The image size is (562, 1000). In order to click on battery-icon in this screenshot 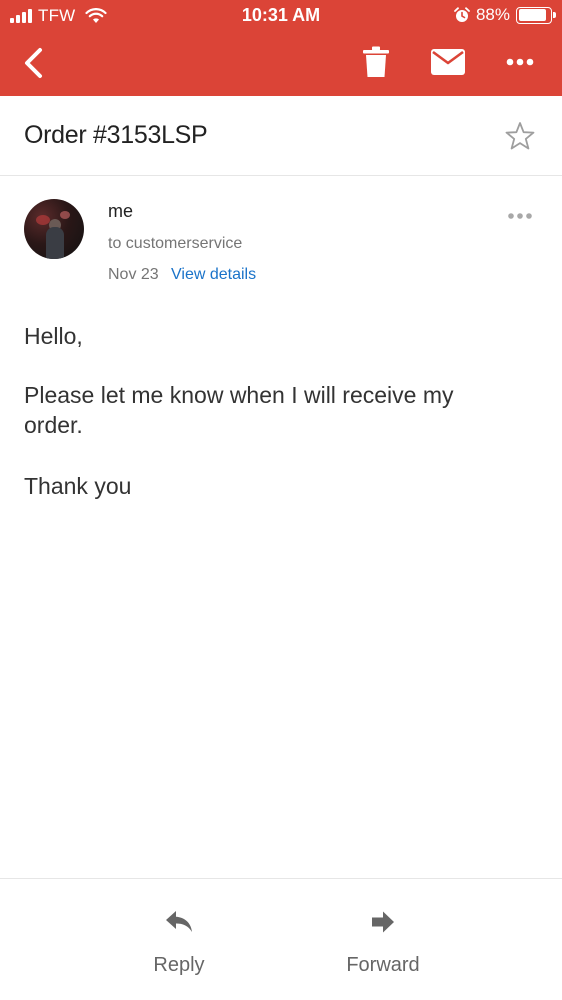, I will do `click(536, 15)`.